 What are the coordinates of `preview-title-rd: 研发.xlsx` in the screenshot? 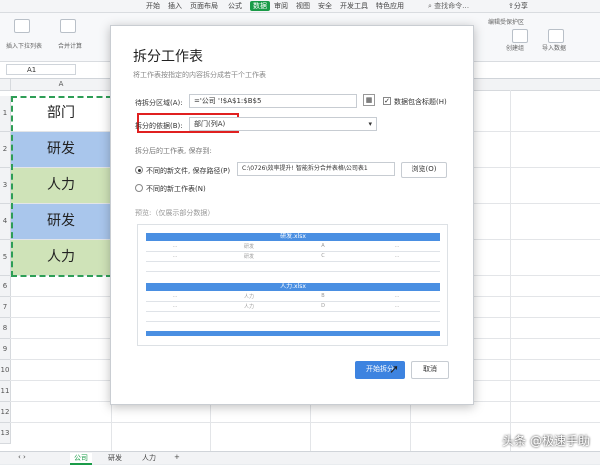 It's located at (293, 237).